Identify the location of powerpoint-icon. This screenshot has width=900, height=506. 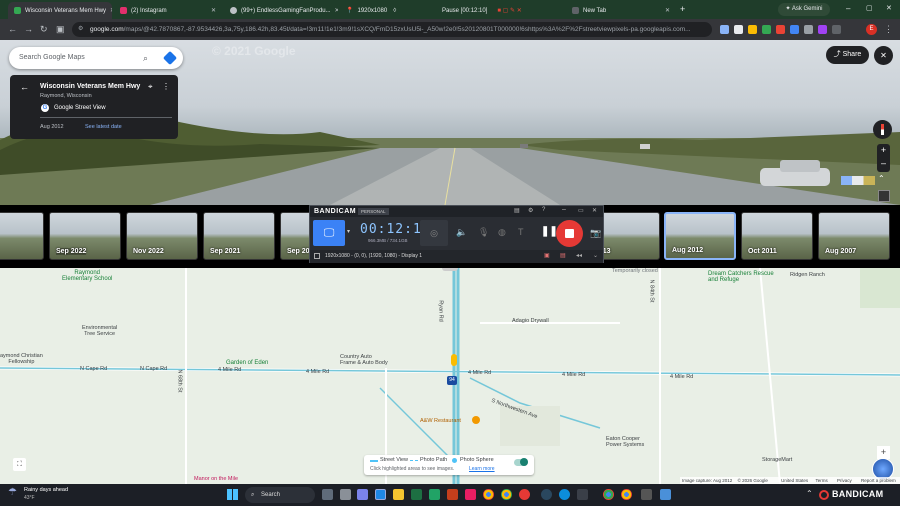
(452, 494).